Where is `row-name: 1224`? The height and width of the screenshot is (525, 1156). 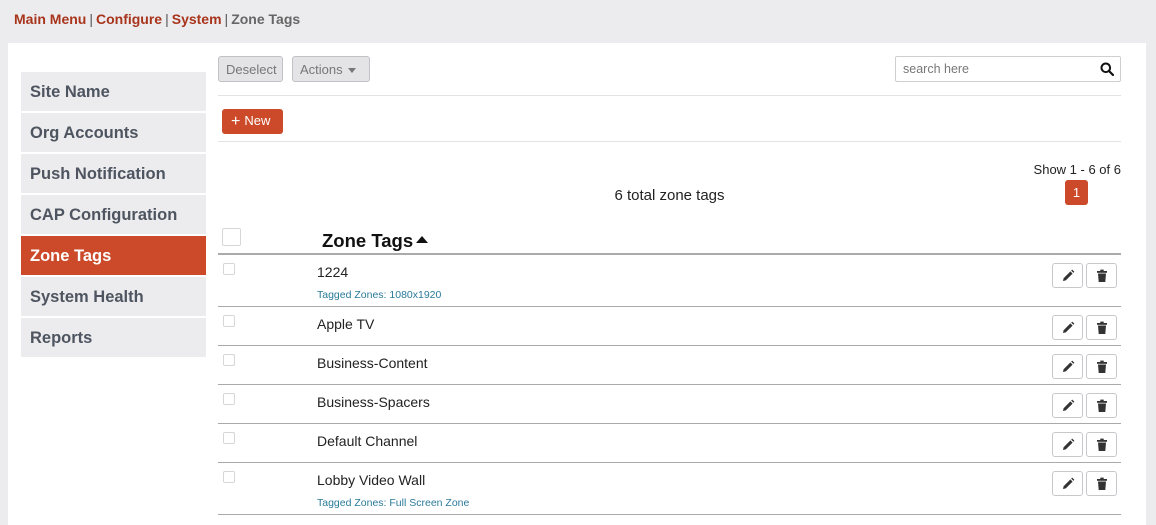
row-name: 1224 is located at coordinates (333, 272).